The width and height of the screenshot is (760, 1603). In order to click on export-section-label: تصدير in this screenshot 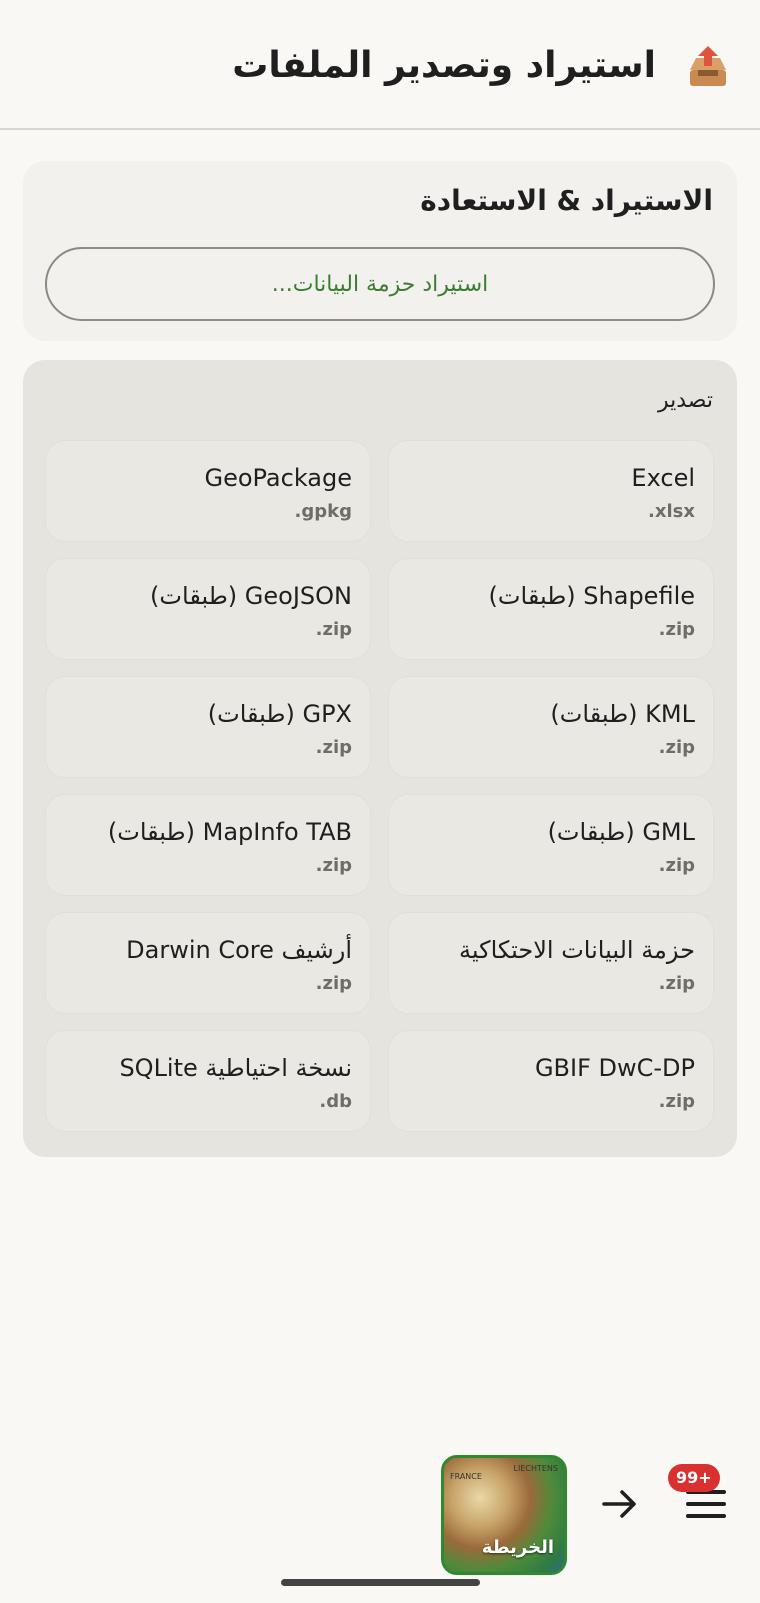, I will do `click(685, 400)`.